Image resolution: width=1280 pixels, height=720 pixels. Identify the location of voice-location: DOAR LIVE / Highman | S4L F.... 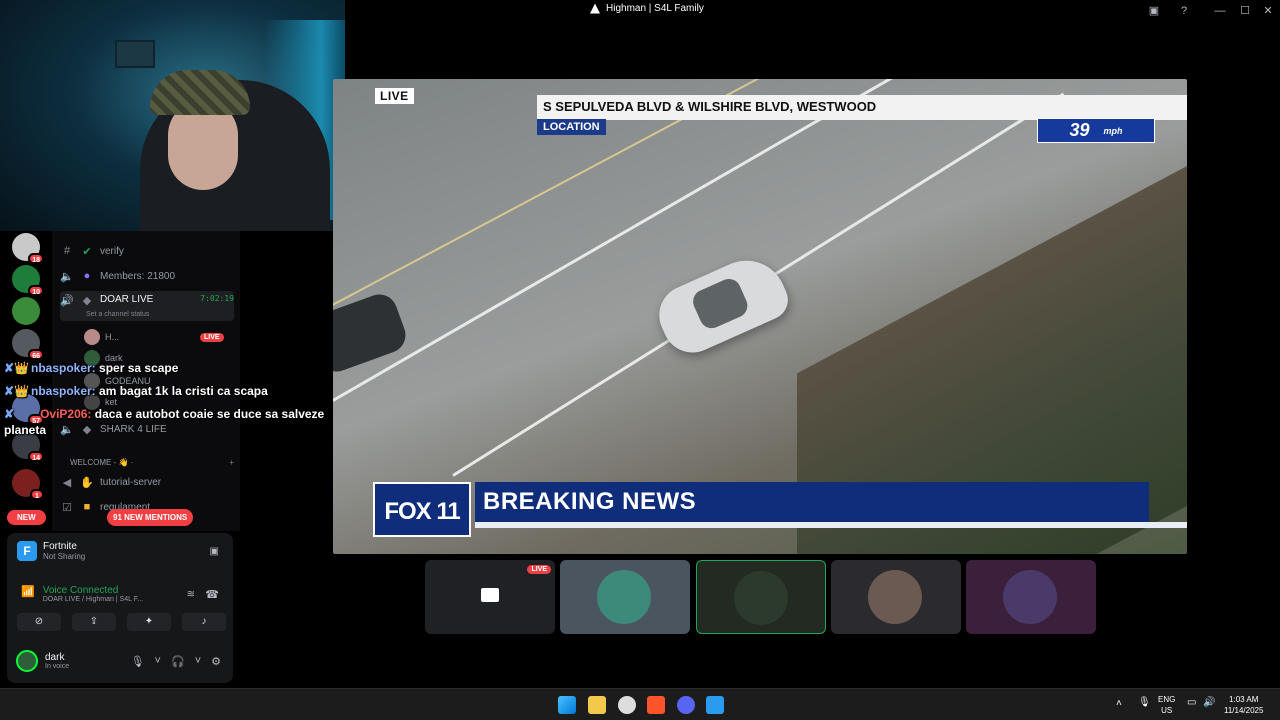
(93, 599).